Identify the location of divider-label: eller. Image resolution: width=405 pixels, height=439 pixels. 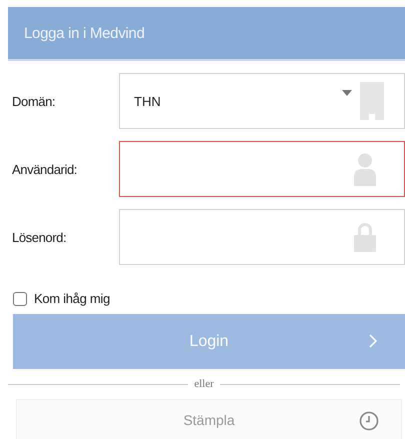
(204, 384).